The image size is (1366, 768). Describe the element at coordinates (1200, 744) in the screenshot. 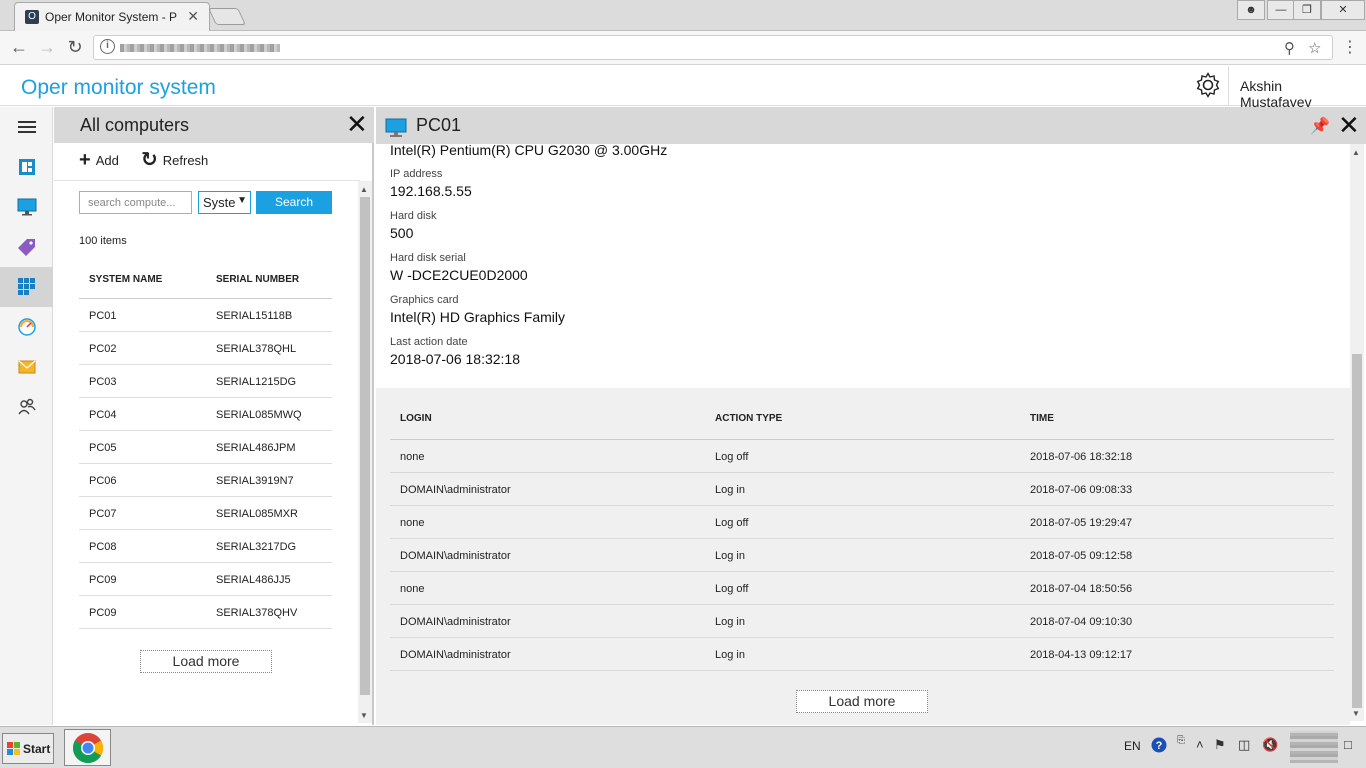

I see `show-hidden-icons-icon: ˄` at that location.